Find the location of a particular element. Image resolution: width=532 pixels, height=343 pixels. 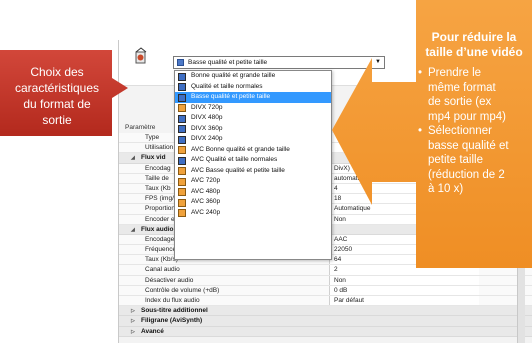

format-option-label: AVC 240p is located at coordinates (206, 212).